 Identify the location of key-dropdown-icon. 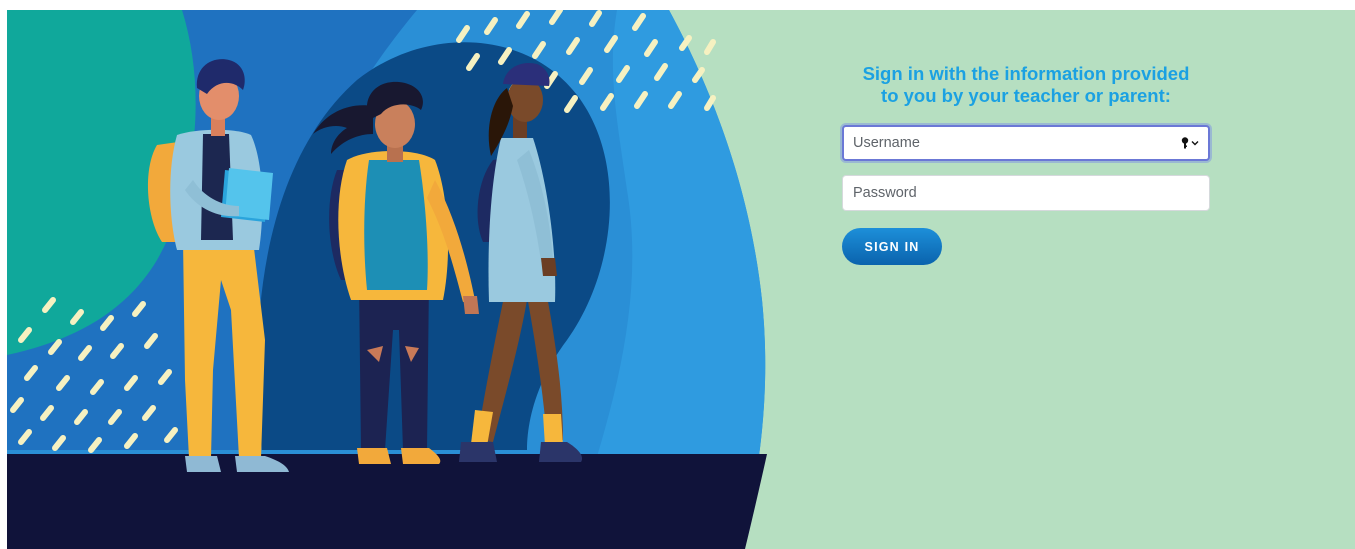
(1191, 143).